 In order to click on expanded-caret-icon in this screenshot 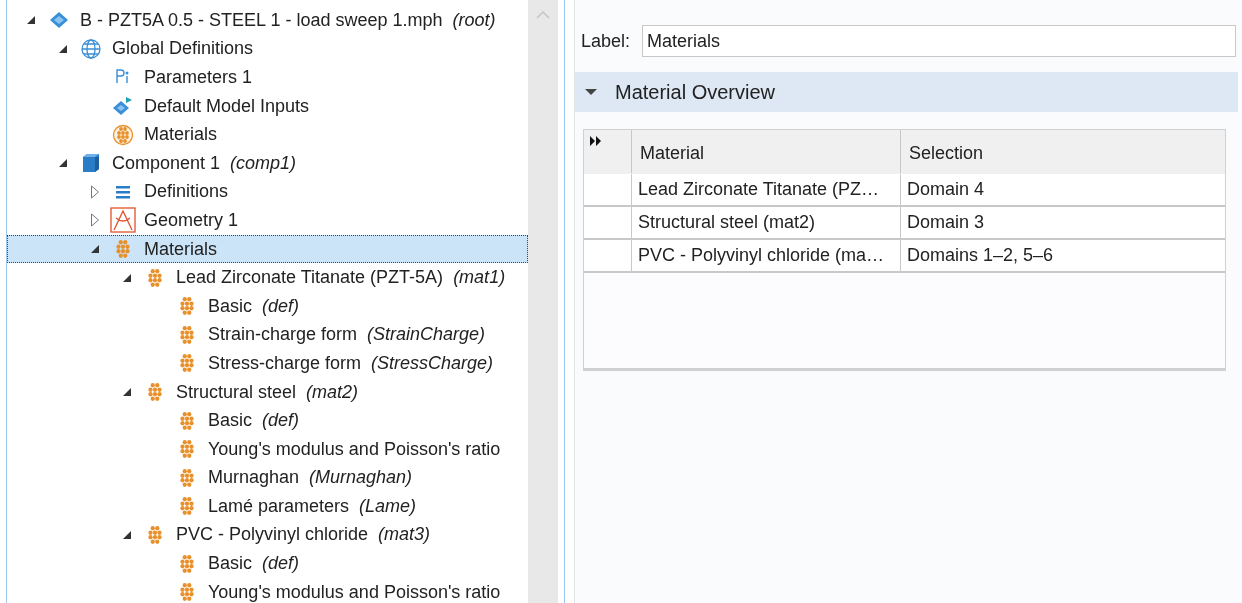, I will do `click(591, 92)`.